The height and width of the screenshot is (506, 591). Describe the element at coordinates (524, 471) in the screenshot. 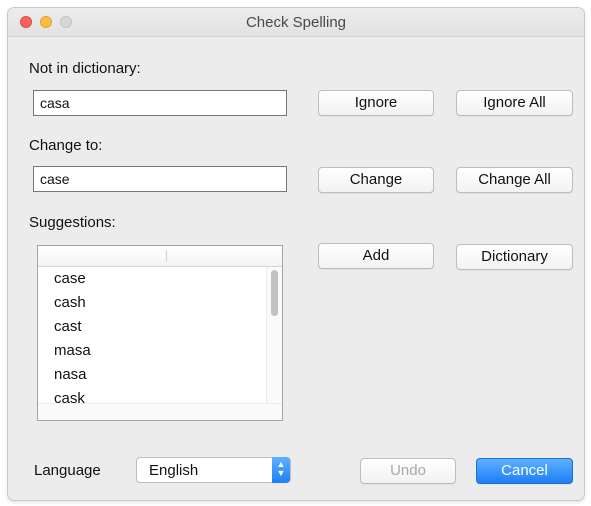

I see `cancel-button: Cancel` at that location.